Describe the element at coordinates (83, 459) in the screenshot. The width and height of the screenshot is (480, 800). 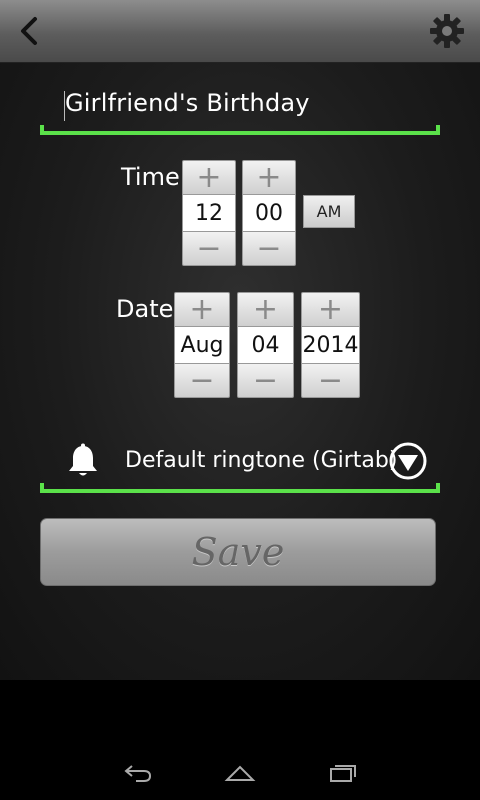
I see `bell-icon` at that location.